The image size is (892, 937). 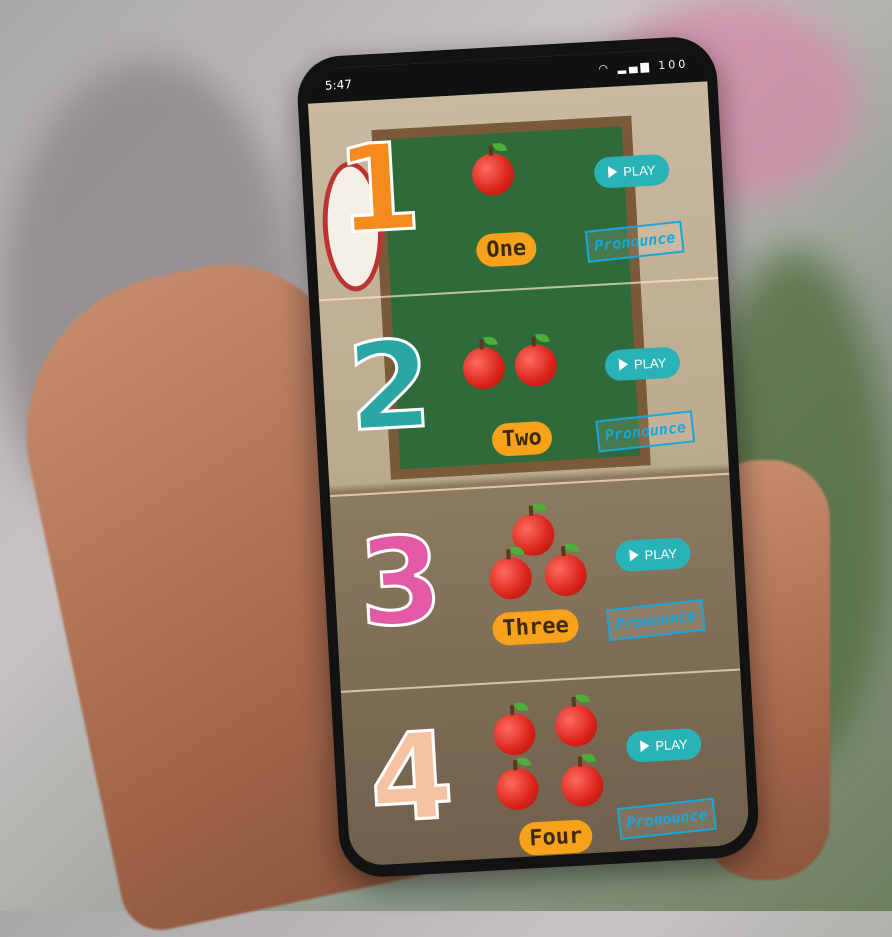 I want to click on numeral-4: 4, so click(x=411, y=778).